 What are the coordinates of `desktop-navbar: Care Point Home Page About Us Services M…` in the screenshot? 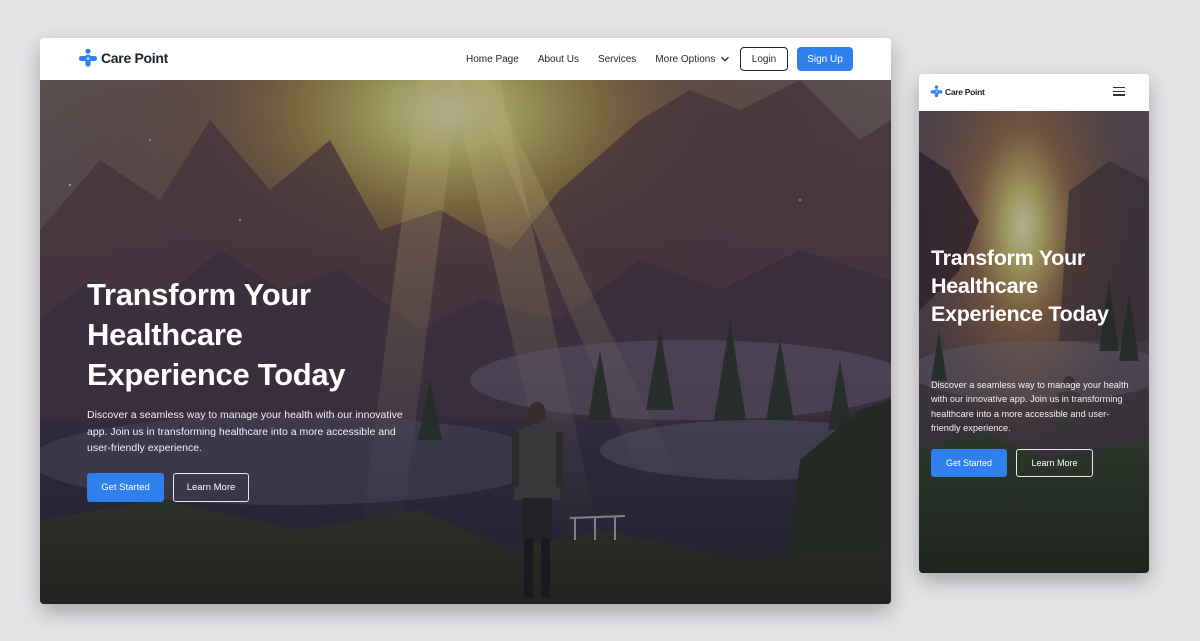 It's located at (465, 59).